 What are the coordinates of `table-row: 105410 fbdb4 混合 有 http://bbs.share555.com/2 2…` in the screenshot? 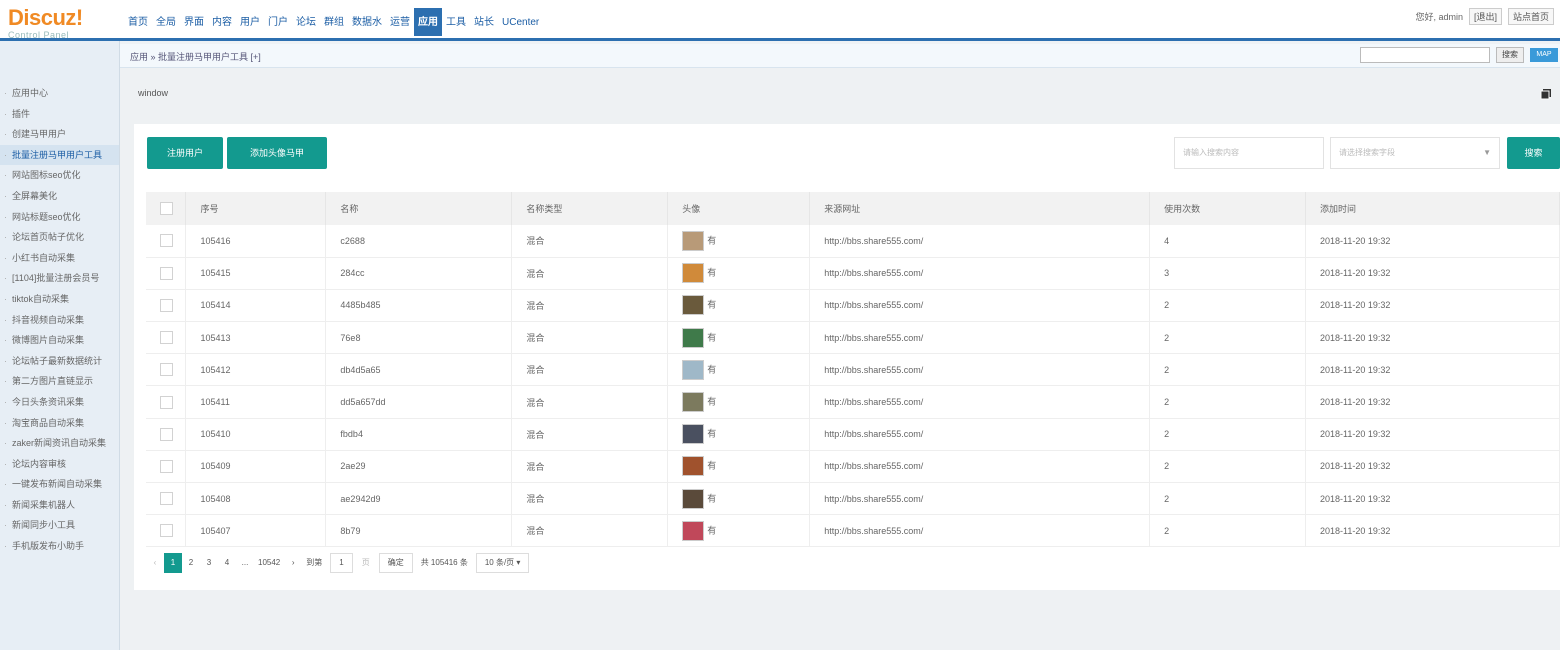 It's located at (853, 434).